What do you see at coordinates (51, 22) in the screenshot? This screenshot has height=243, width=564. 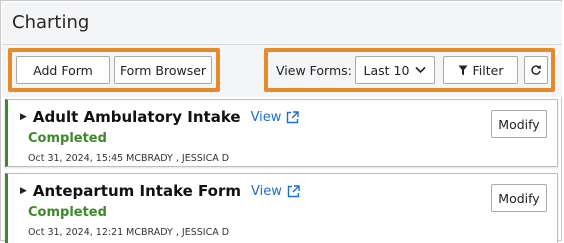 I see `page-title: Charting` at bounding box center [51, 22].